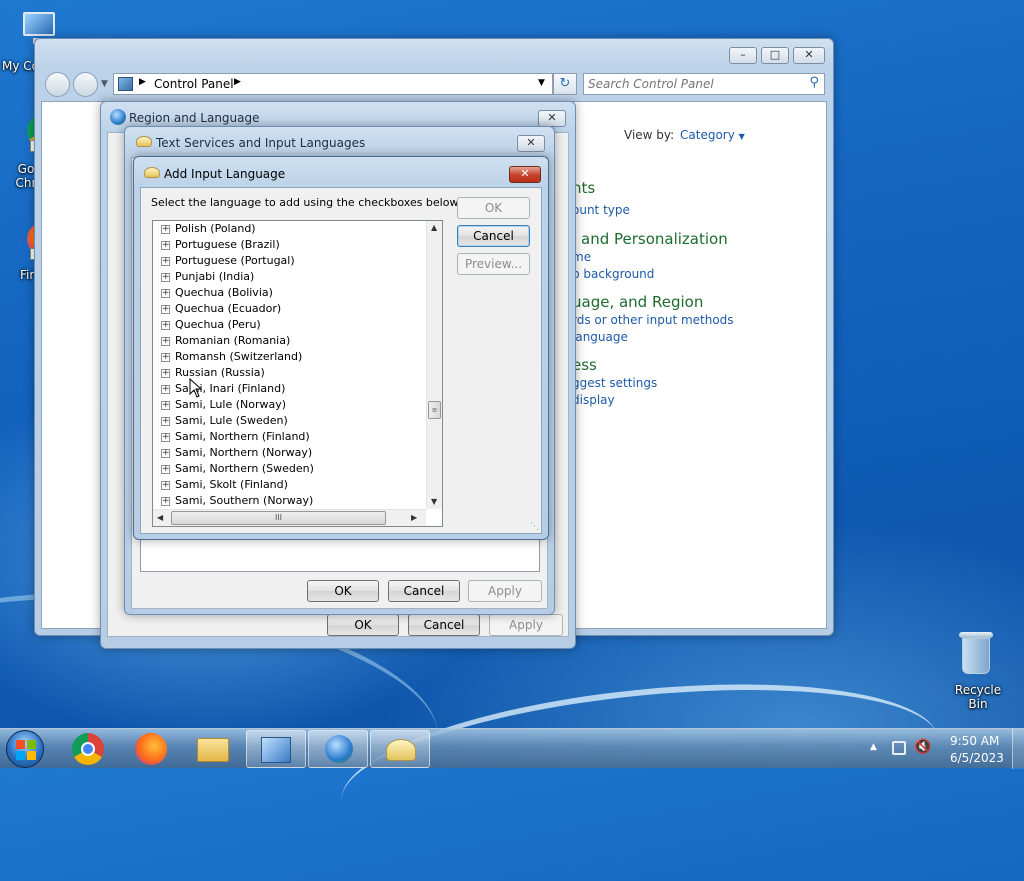 The width and height of the screenshot is (1024, 881). I want to click on category-title: uage, and Region, so click(637, 302).